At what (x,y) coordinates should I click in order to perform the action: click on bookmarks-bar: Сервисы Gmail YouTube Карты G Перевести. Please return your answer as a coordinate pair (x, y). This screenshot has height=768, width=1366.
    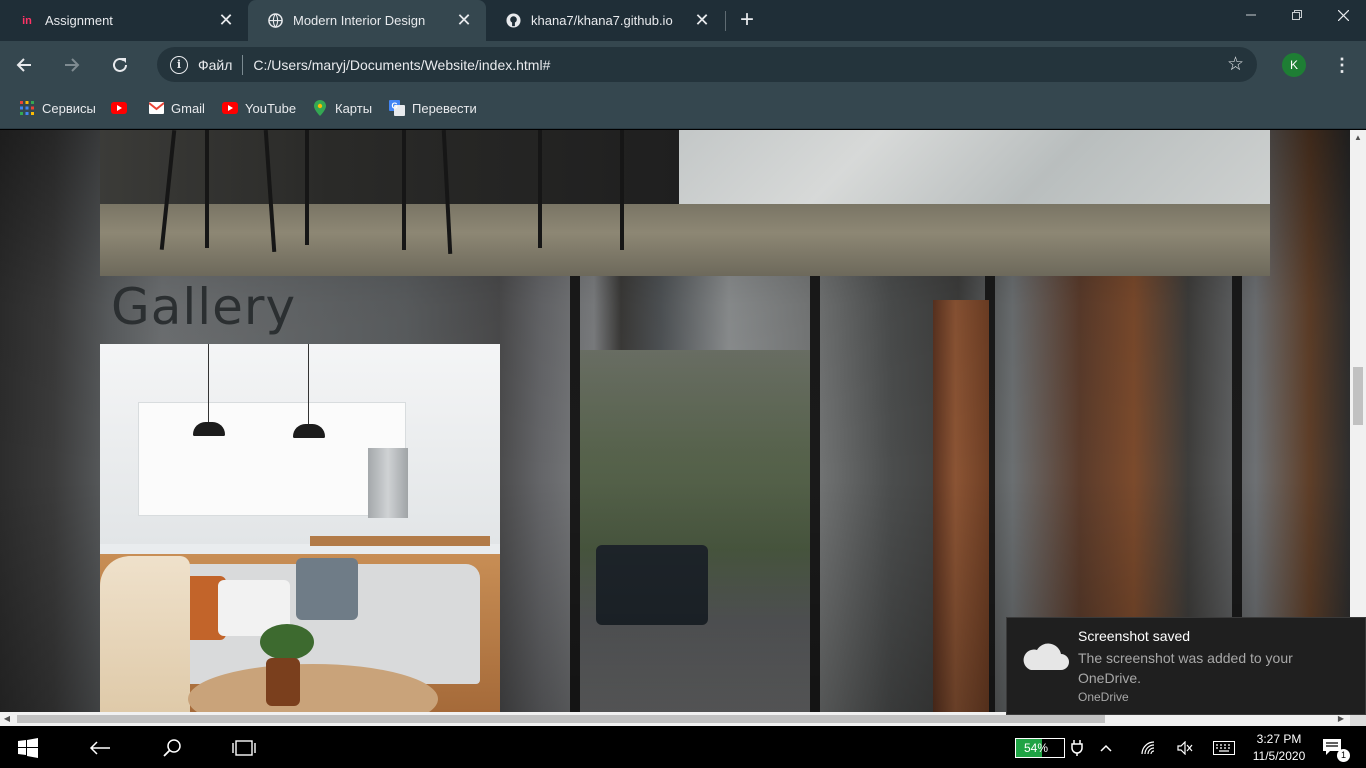
    Looking at the image, I should click on (683, 108).